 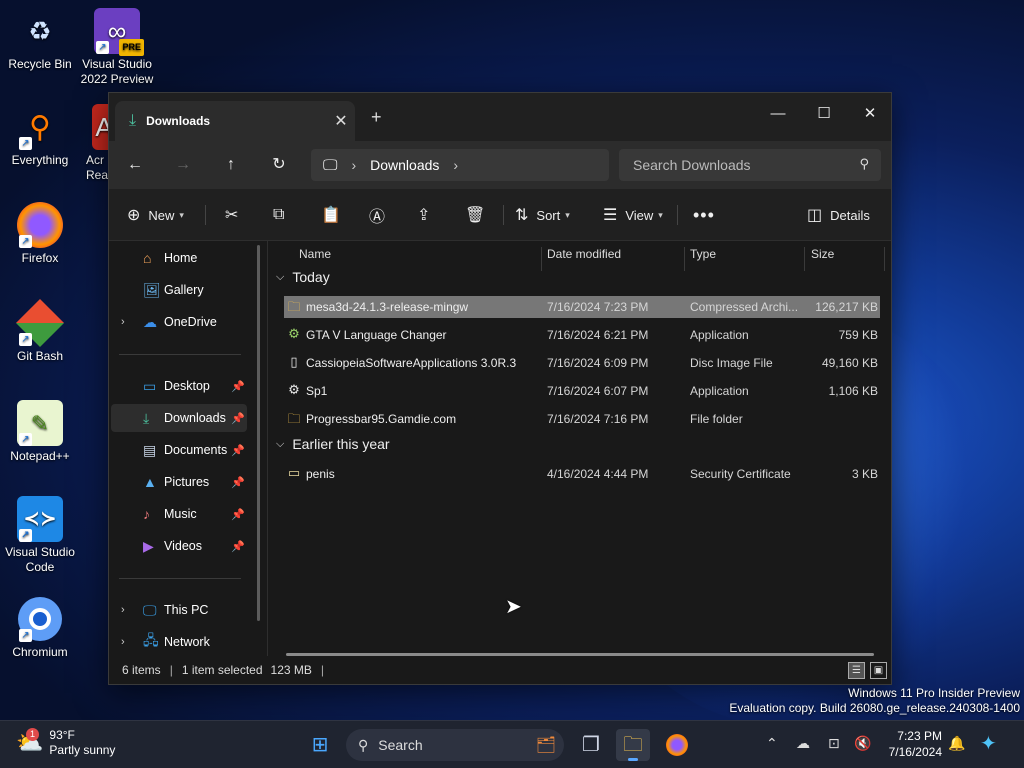 I want to click on chevron-down-icon: ▾, so click(x=181, y=214).